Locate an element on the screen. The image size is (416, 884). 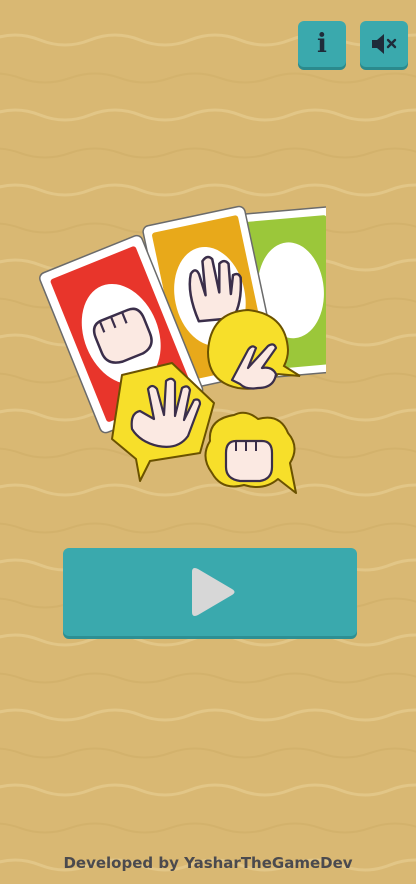
play-button is located at coordinates (210, 592).